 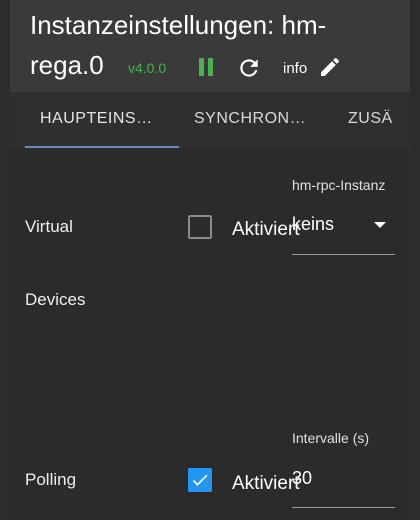 What do you see at coordinates (206, 67) in the screenshot?
I see `pause-icon` at bounding box center [206, 67].